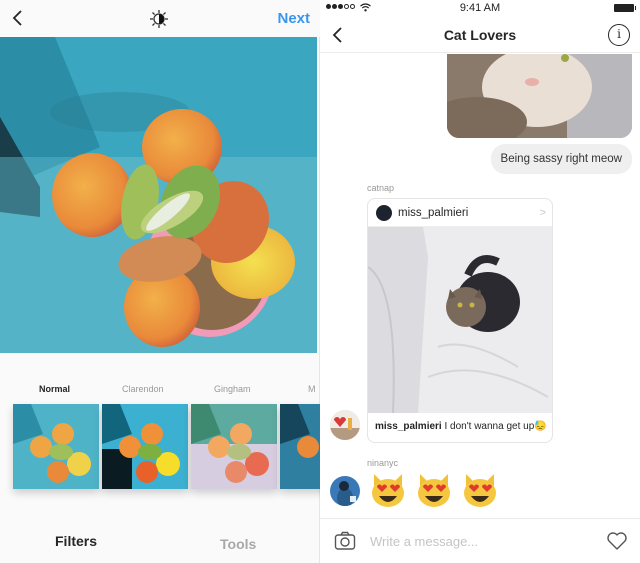 The width and height of the screenshot is (640, 563). Describe the element at coordinates (345, 425) in the screenshot. I see `avatar-catnap` at that location.